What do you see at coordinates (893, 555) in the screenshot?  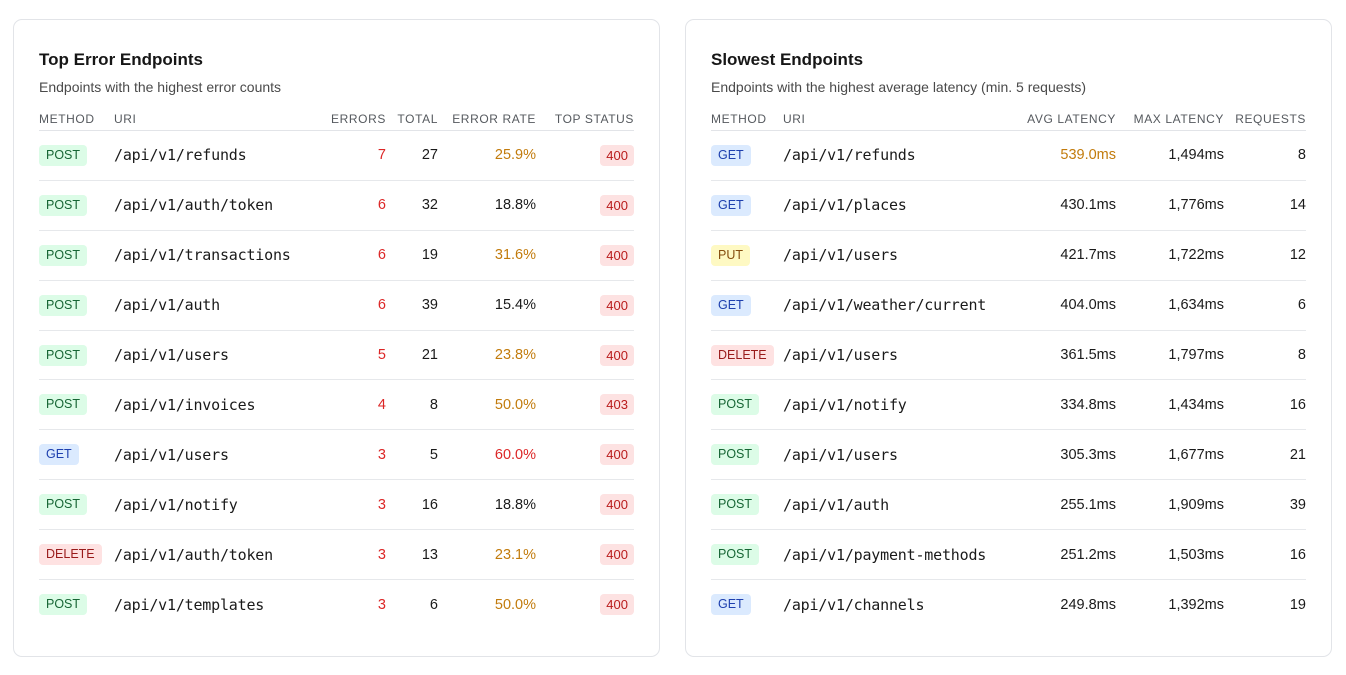 I see `uri-cell: /api/v1/payment-methods` at bounding box center [893, 555].